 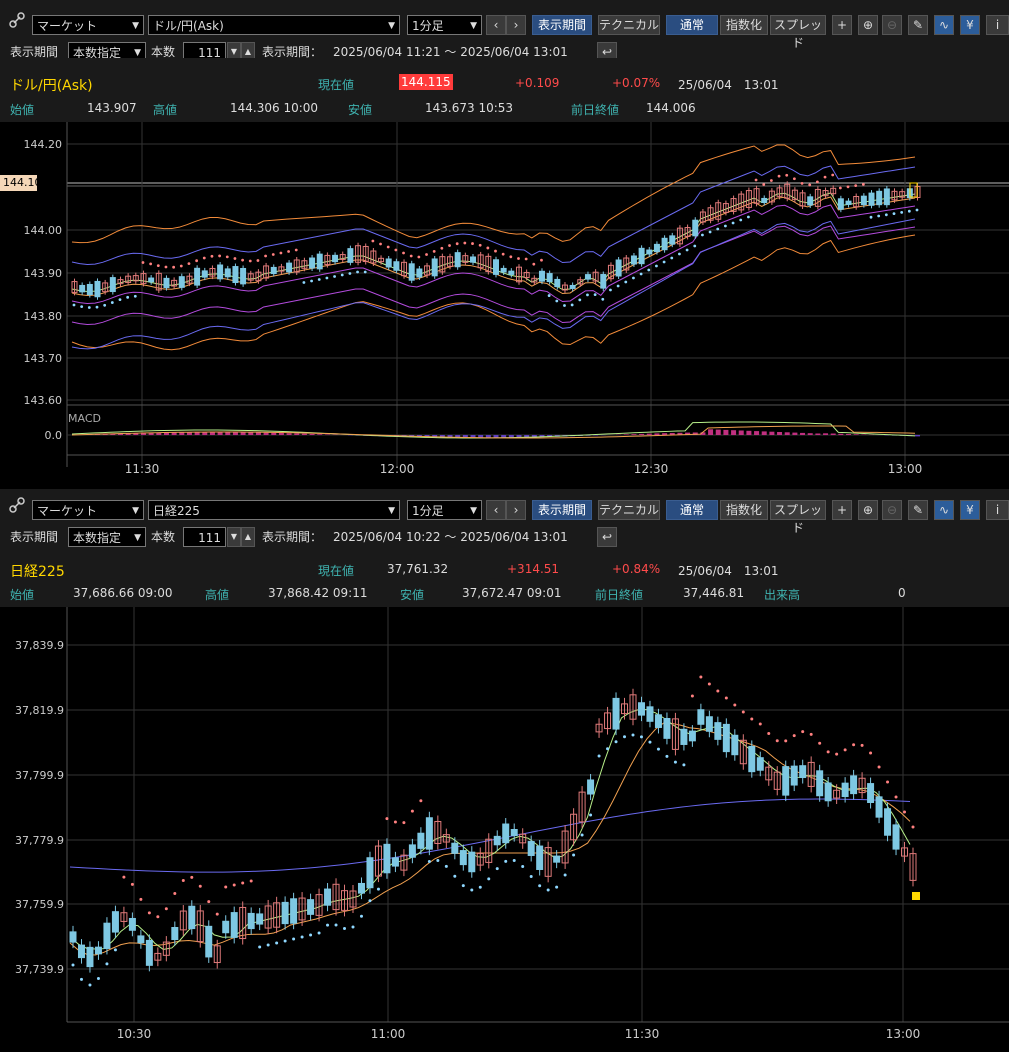 I want to click on low-label: 安値, so click(x=360, y=109).